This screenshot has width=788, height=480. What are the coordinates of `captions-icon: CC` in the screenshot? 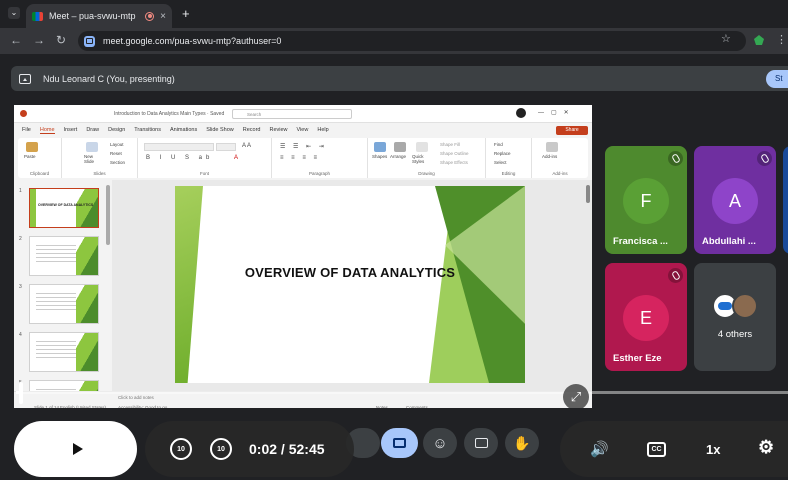 It's located at (656, 449).